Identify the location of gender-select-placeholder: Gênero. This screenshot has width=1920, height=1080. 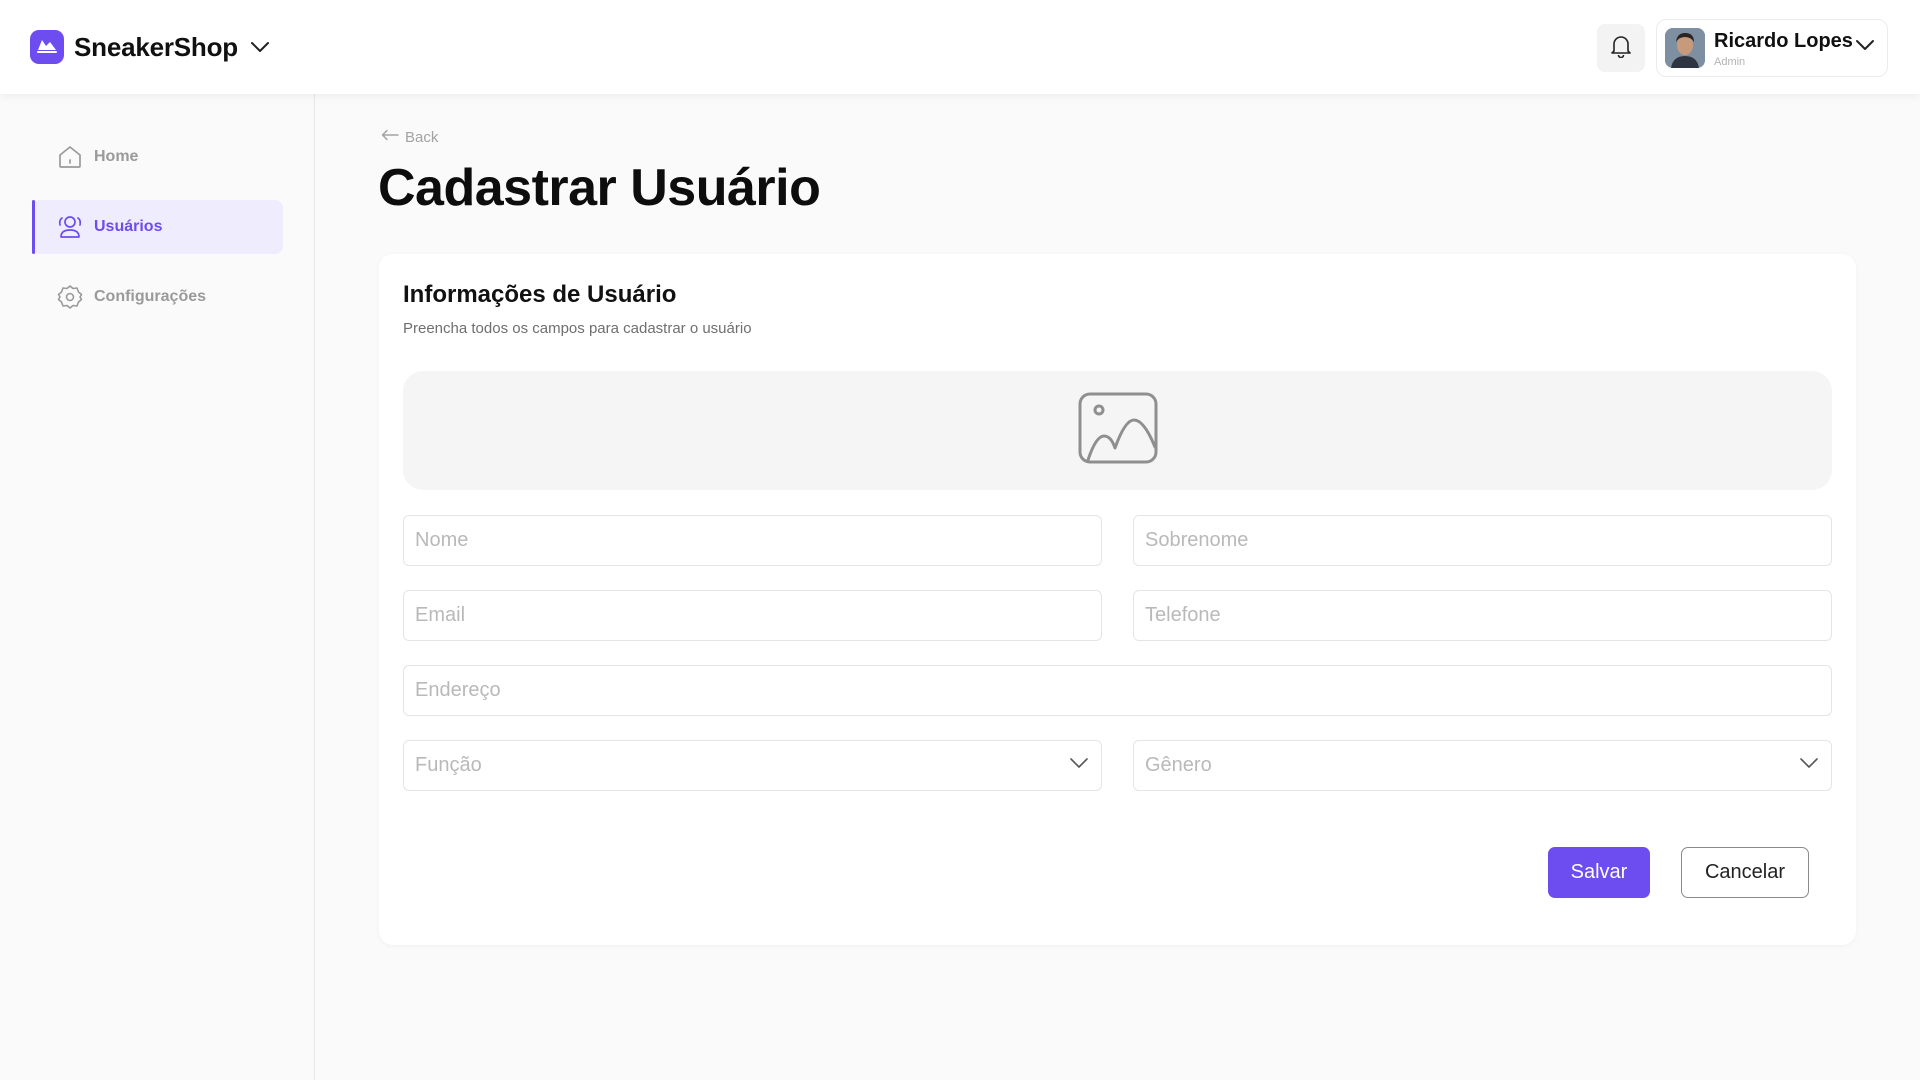
(1178, 765).